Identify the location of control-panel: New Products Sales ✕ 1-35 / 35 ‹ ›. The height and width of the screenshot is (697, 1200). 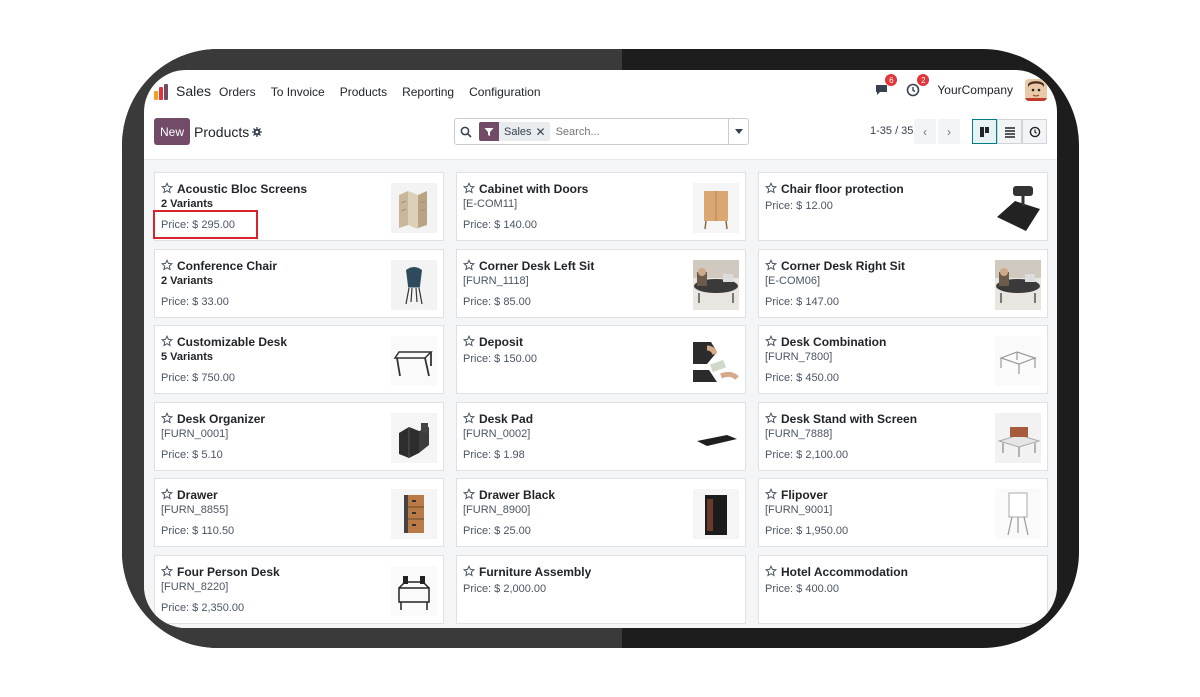
(600, 136).